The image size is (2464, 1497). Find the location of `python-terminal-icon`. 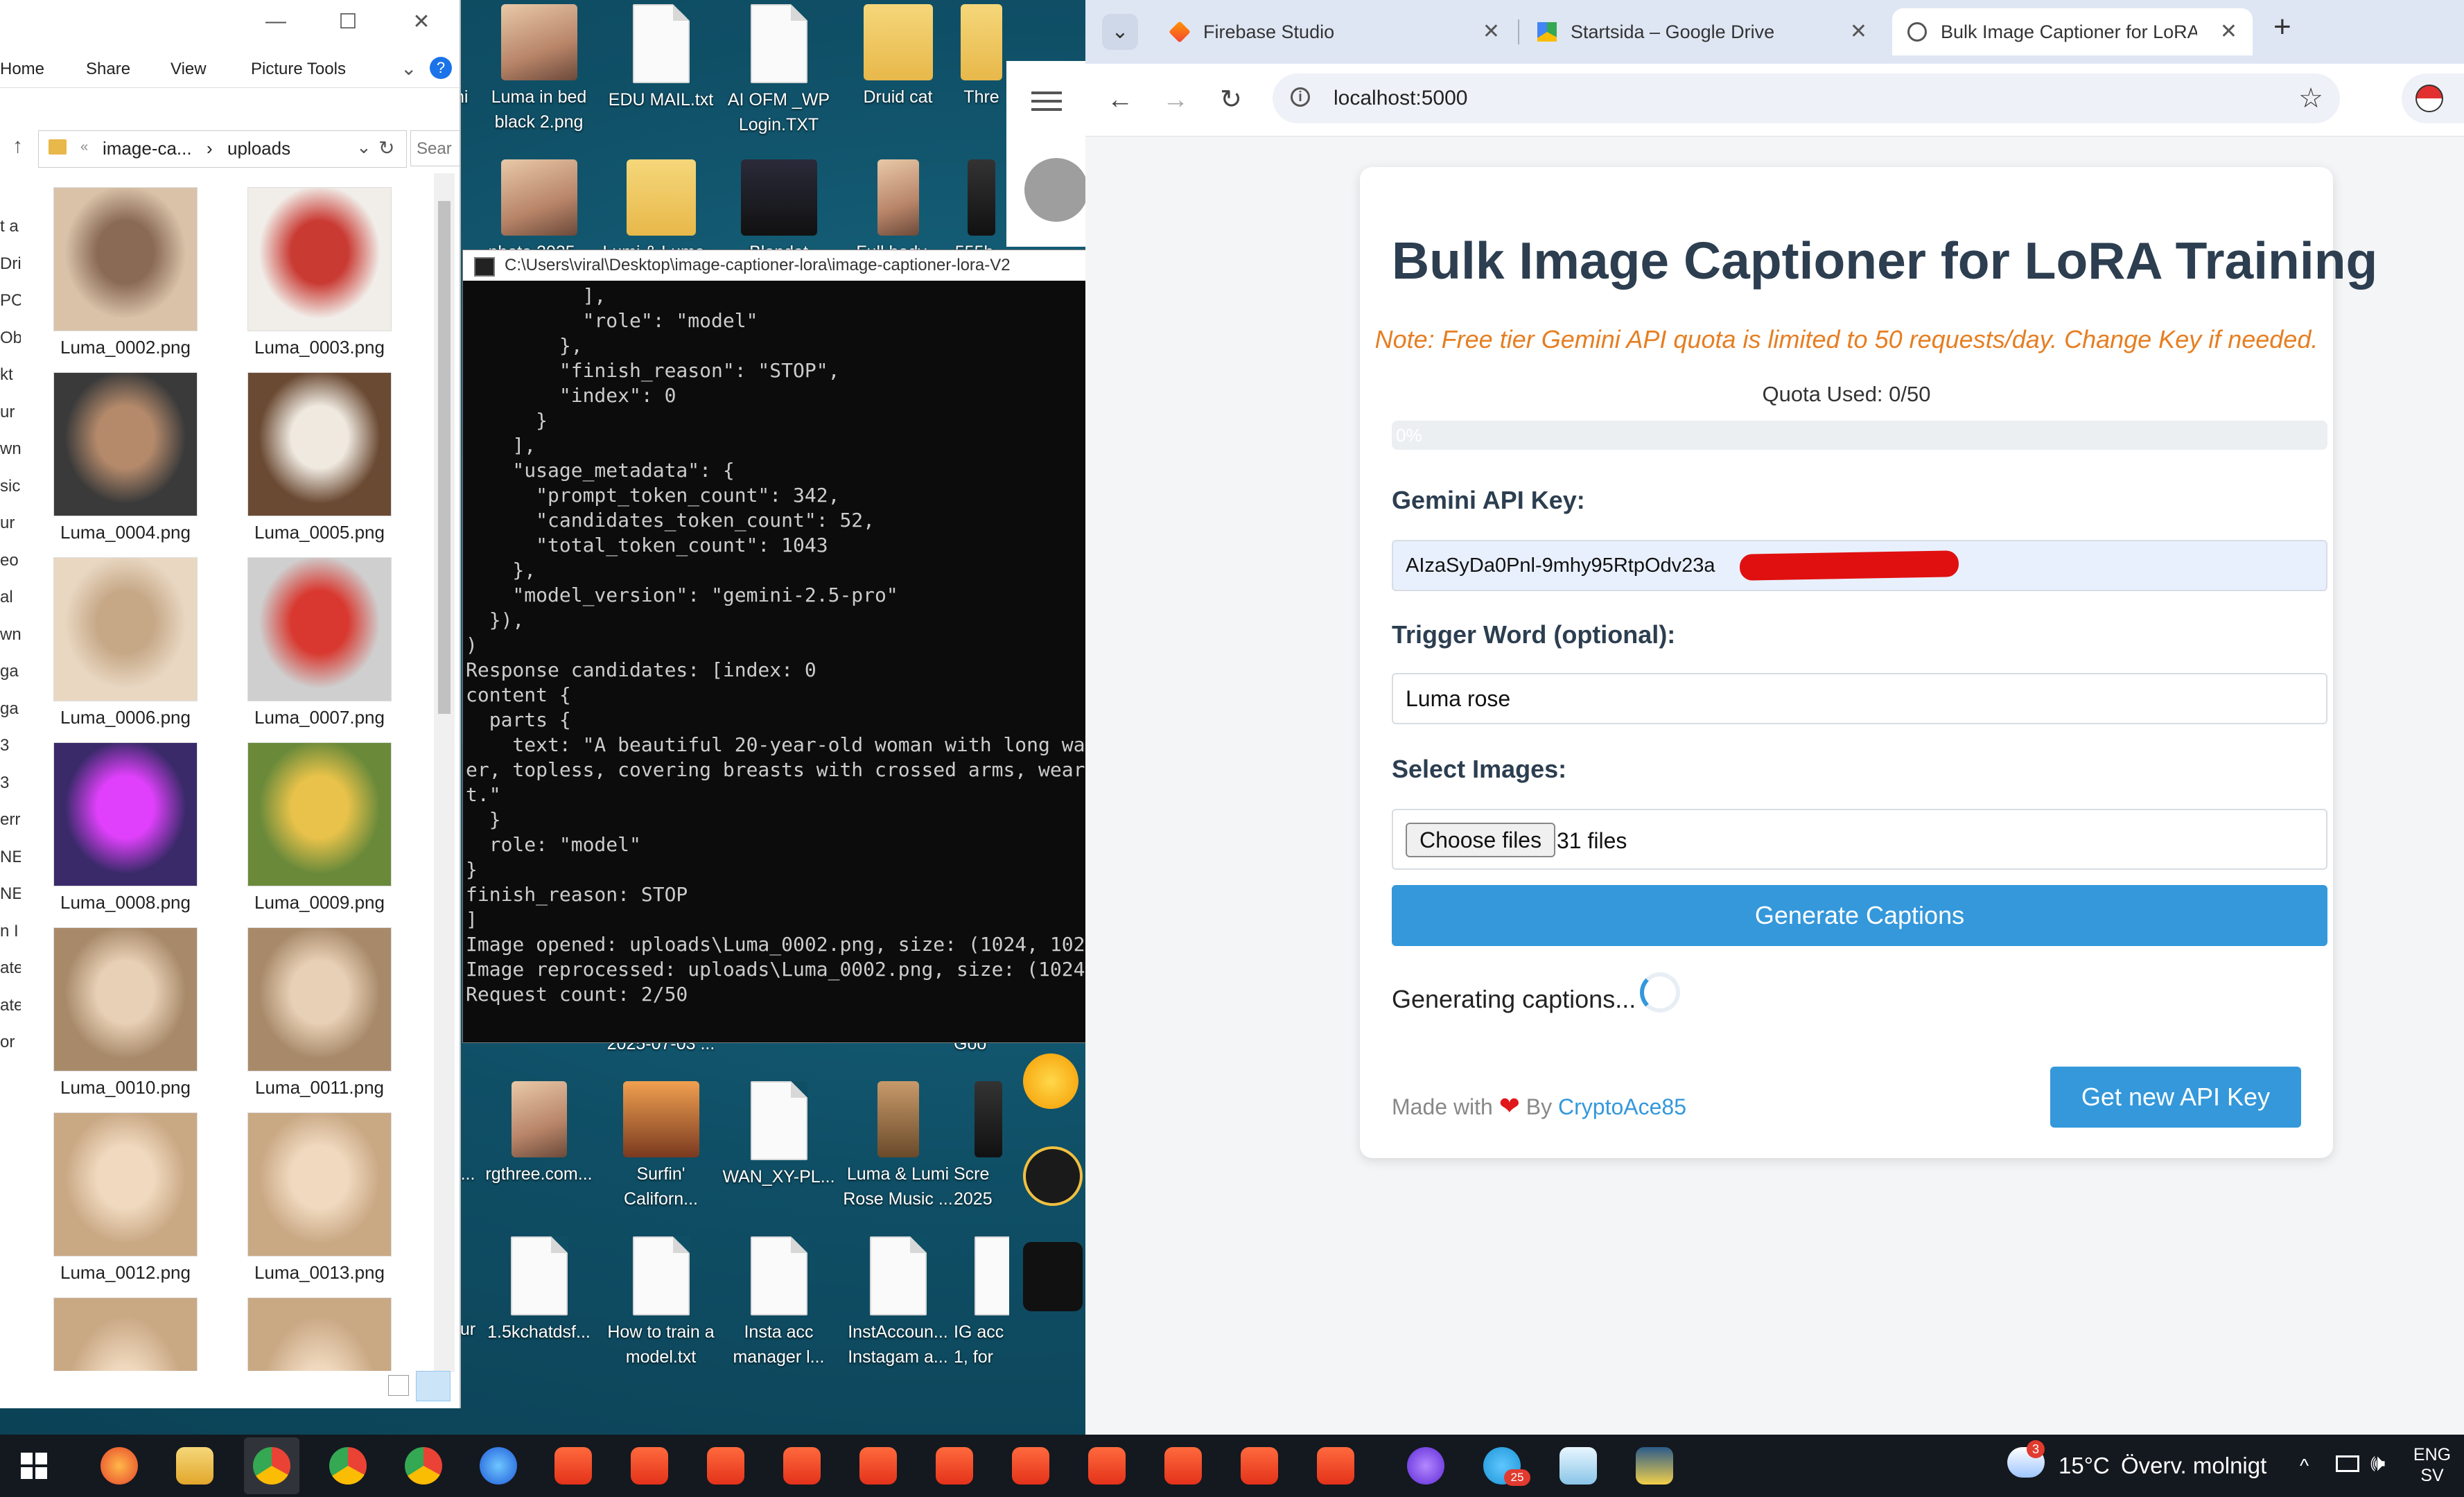

python-terminal-icon is located at coordinates (1654, 1466).